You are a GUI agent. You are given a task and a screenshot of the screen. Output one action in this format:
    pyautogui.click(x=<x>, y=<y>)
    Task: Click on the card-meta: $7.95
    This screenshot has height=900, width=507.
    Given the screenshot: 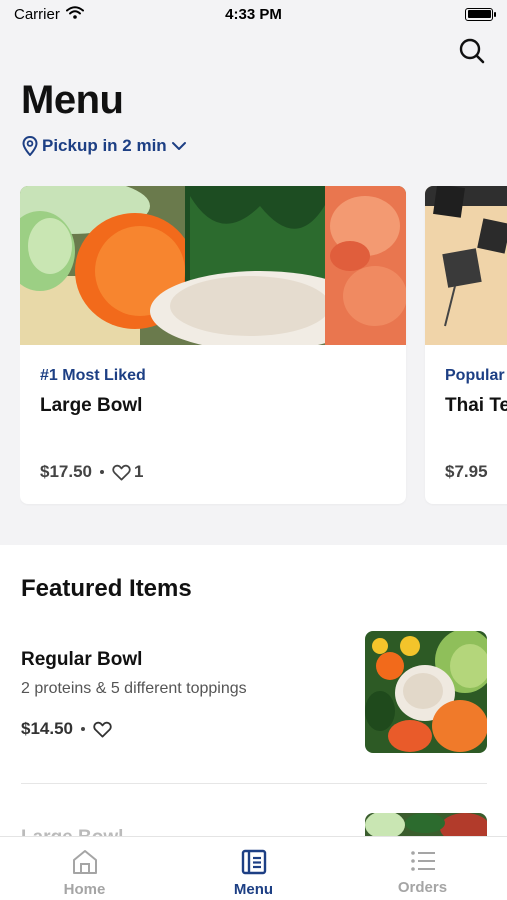 What is the action you would take?
    pyautogui.click(x=466, y=472)
    